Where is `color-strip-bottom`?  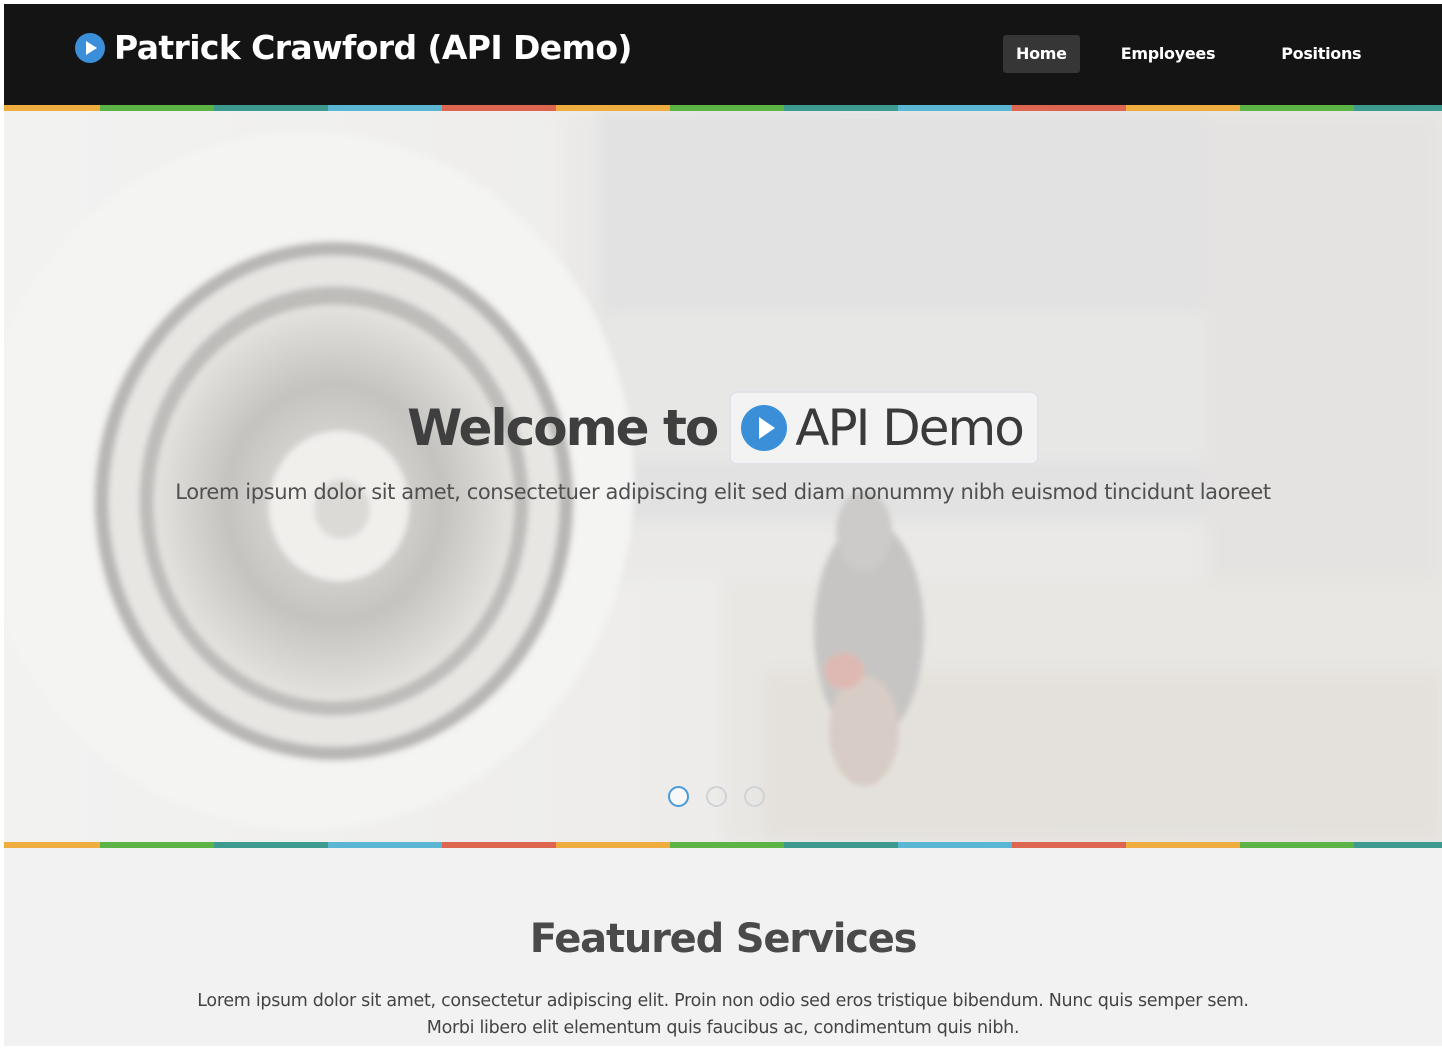
color-strip-bottom is located at coordinates (723, 845).